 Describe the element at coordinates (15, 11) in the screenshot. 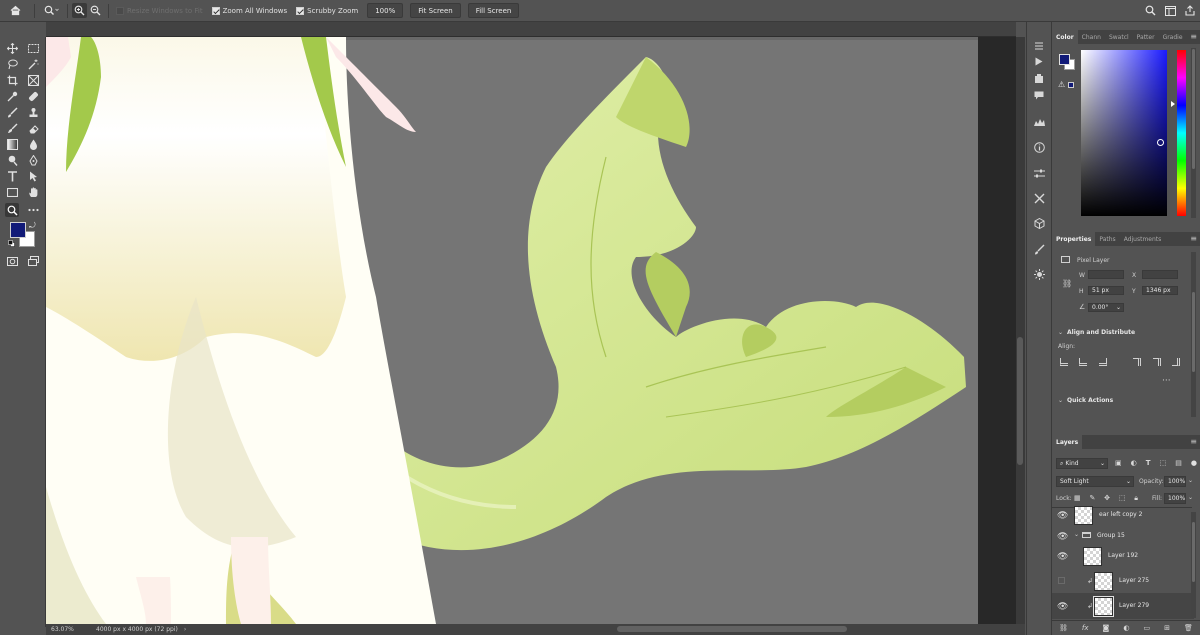

I see `home-icon` at that location.